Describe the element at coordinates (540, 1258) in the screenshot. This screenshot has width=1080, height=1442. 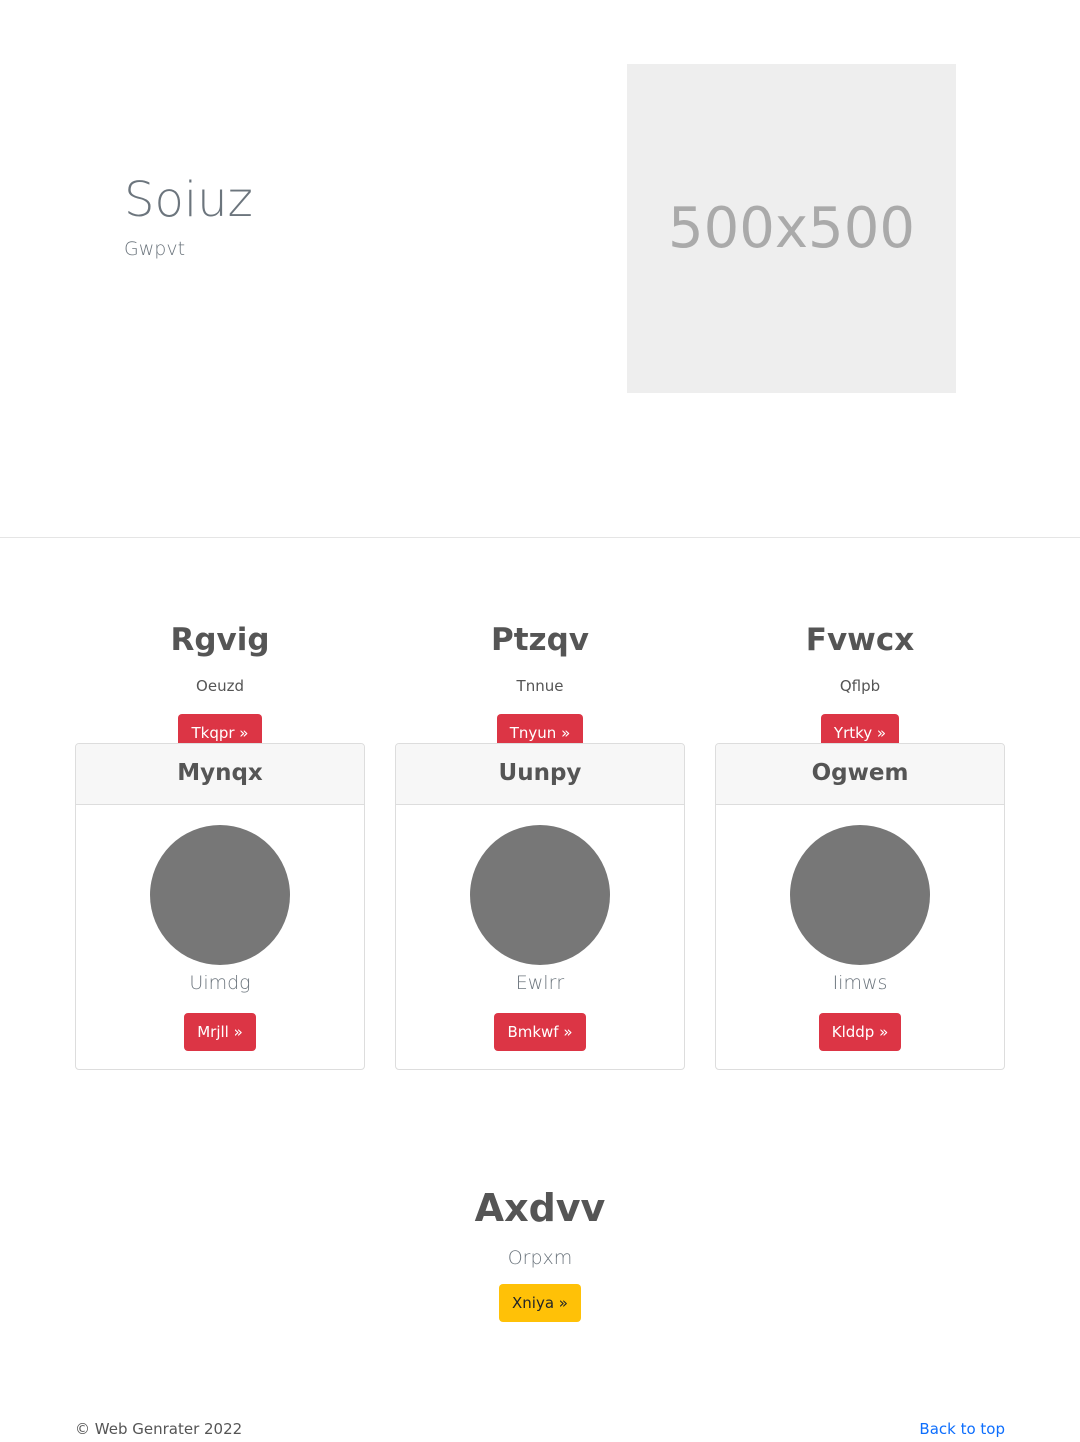
I see `cta-subtitle: Orpxm` at that location.